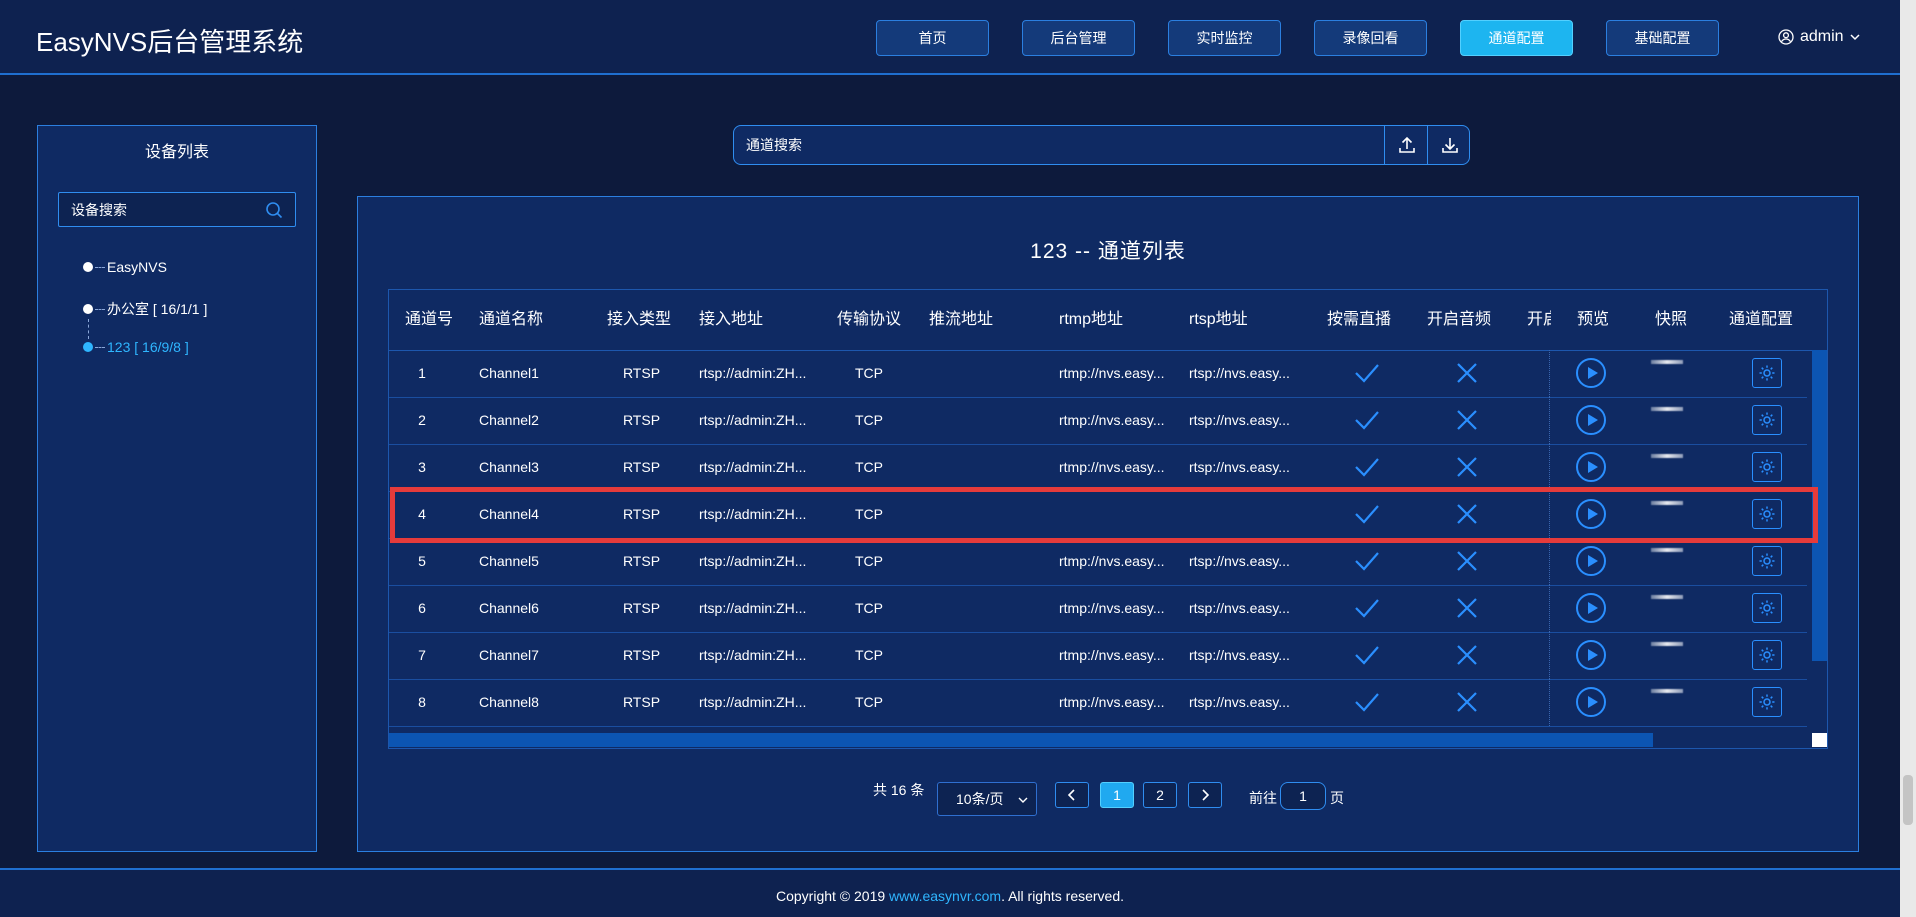 This screenshot has width=1916, height=917. I want to click on cell-channel-id: 3, so click(422, 467).